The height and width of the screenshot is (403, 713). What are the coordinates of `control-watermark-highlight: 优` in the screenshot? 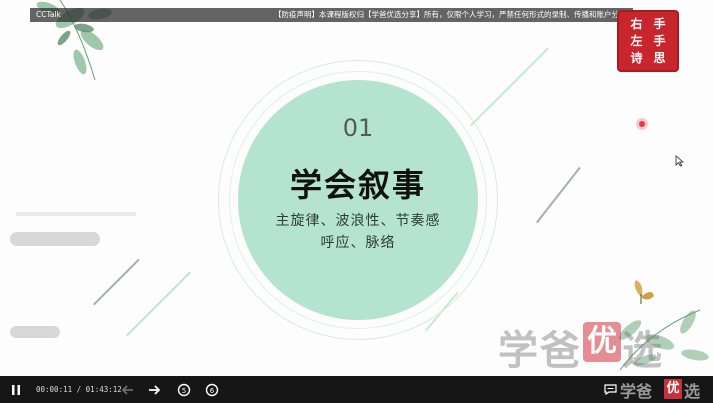 It's located at (673, 389).